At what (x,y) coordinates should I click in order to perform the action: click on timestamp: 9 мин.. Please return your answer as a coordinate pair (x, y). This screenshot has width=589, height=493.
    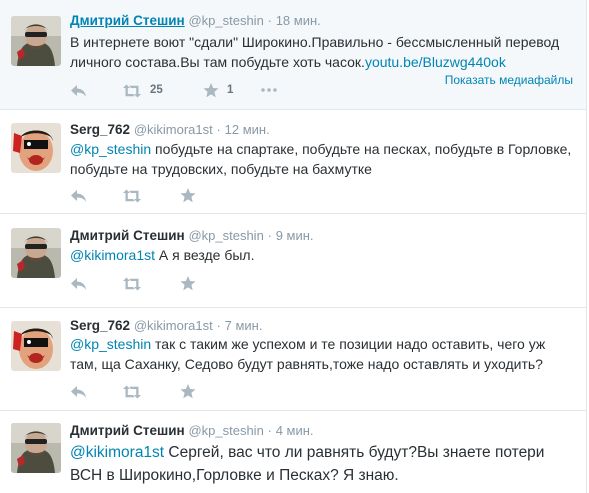
    Looking at the image, I should click on (295, 235).